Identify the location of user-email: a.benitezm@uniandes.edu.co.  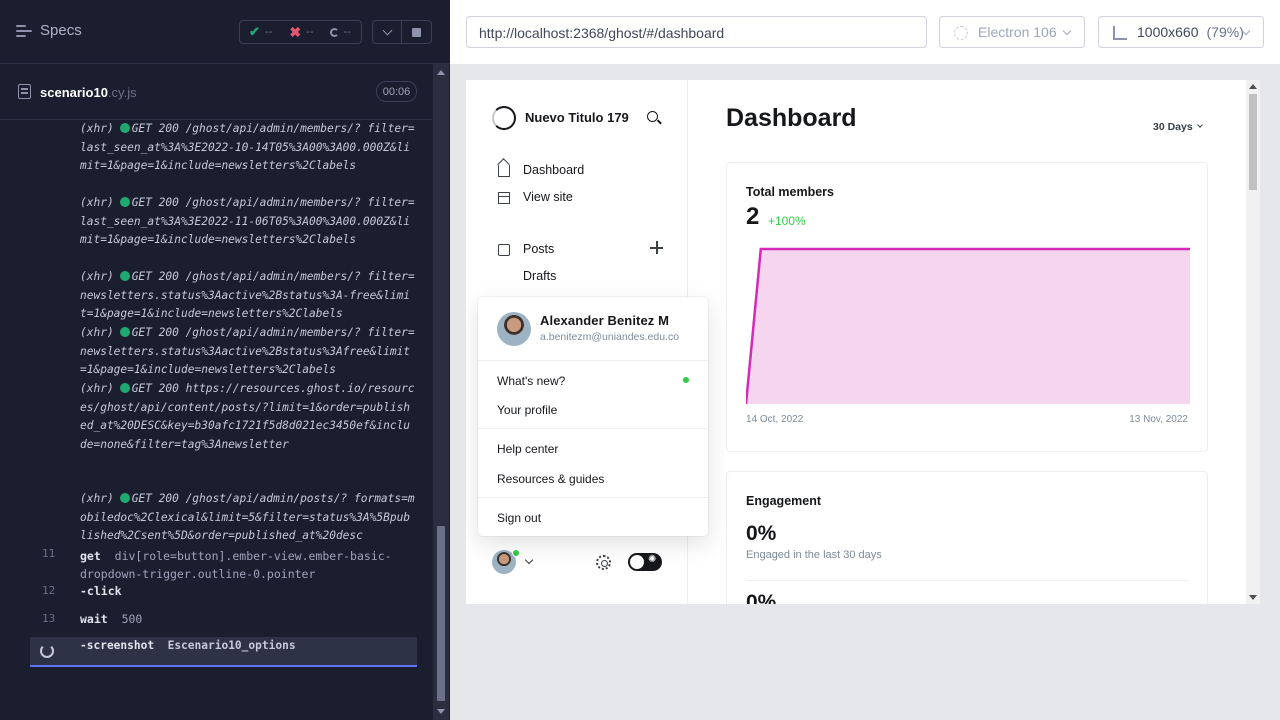
(610, 337).